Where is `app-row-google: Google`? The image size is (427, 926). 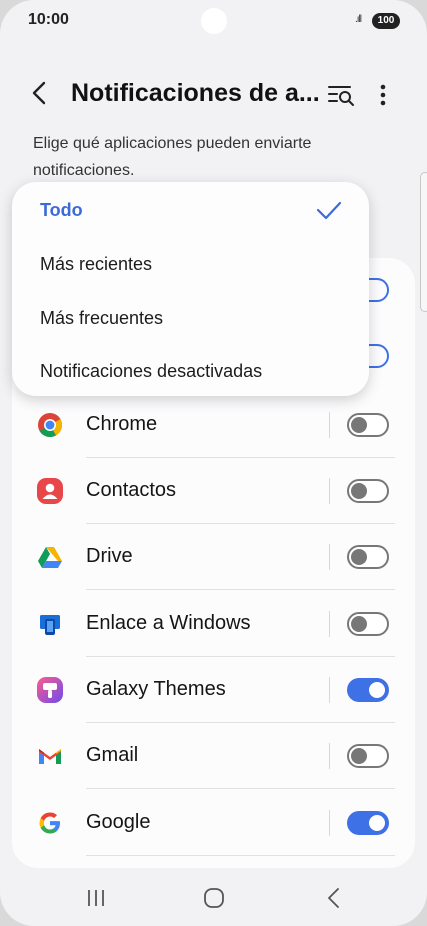
app-row-google: Google is located at coordinates (213, 823).